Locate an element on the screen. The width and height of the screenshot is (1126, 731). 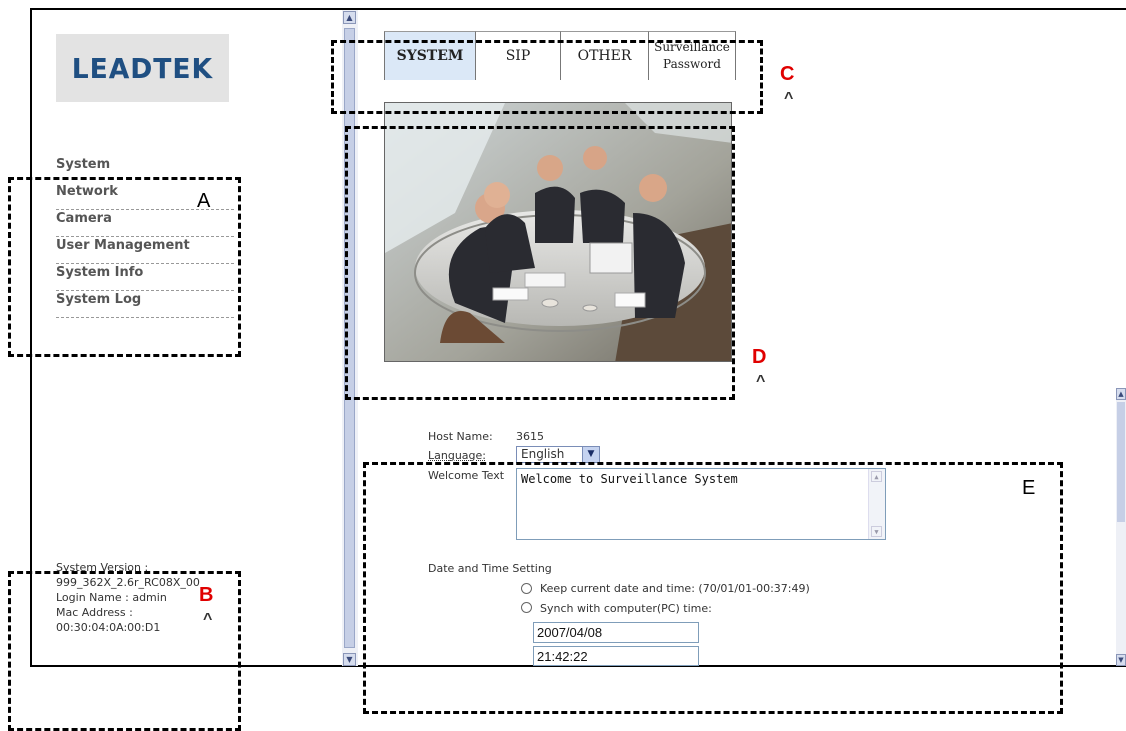
right-scroll-up-icon: ▲ is located at coordinates (1121, 394).